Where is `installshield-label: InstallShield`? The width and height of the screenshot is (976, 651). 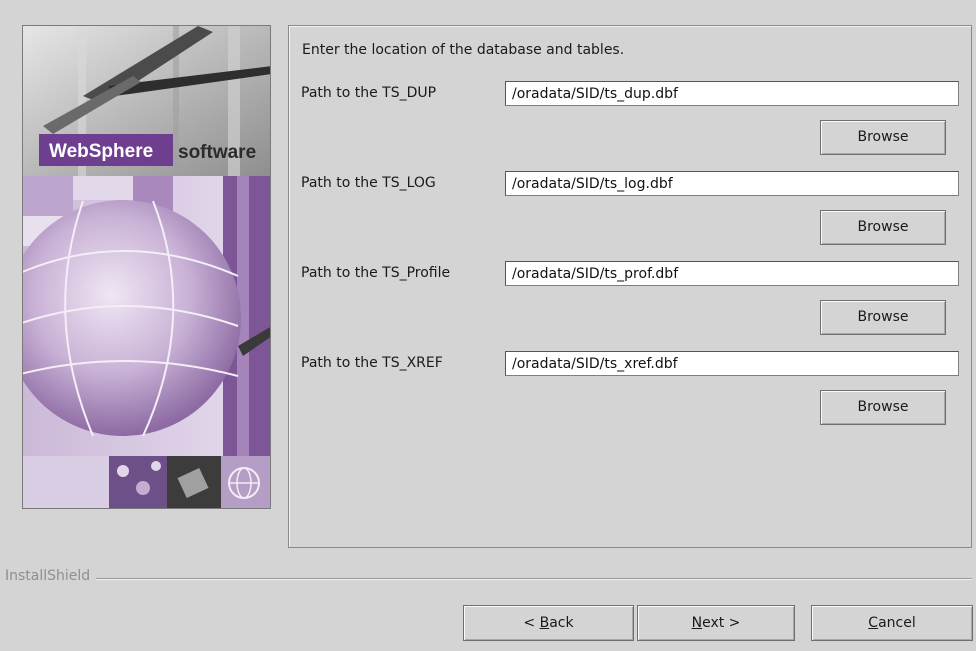 installshield-label: InstallShield is located at coordinates (51, 576).